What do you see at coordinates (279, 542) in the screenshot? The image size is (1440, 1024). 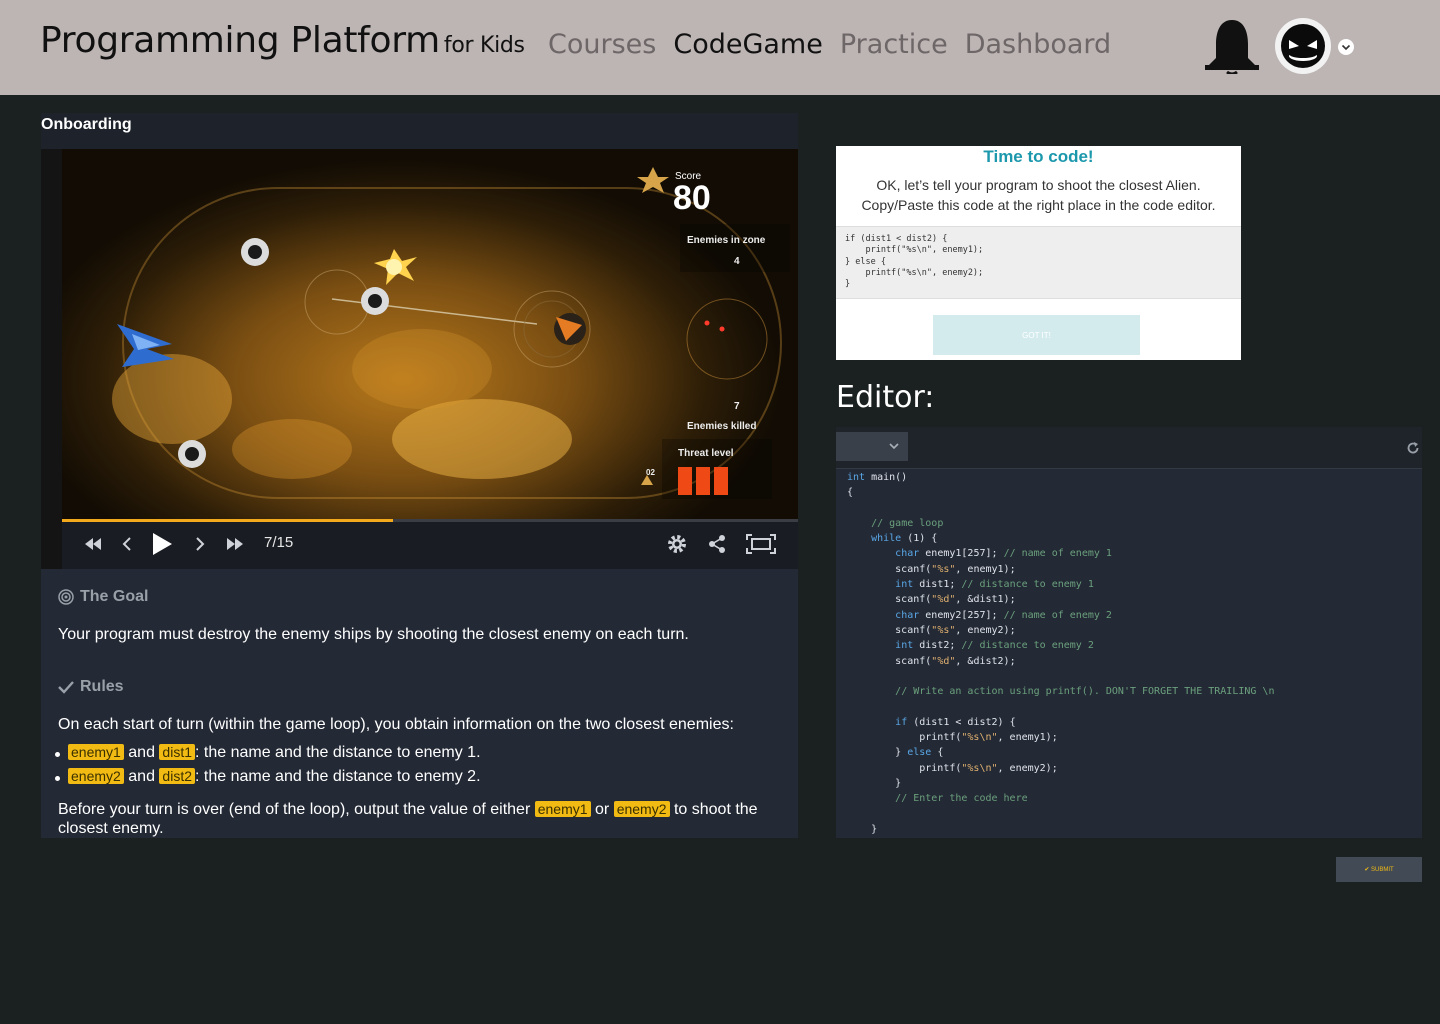 I see `frame-counter: 7/15` at bounding box center [279, 542].